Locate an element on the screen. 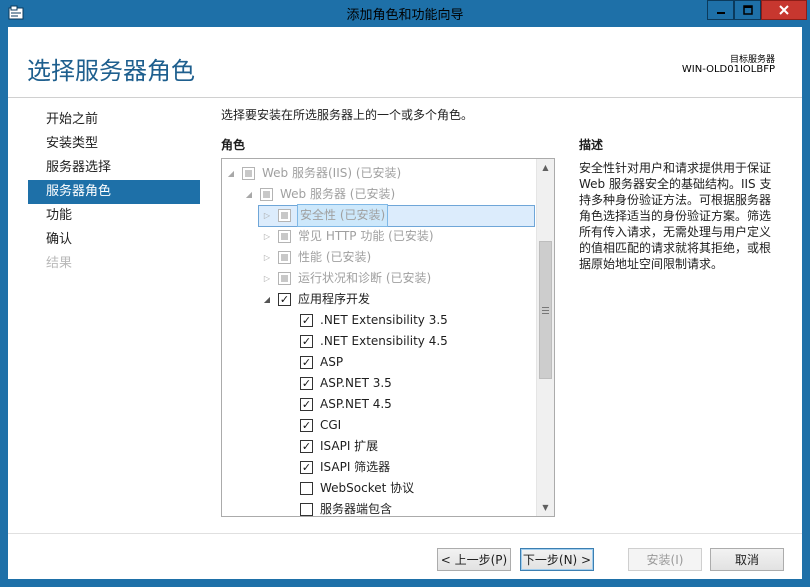 The width and height of the screenshot is (810, 587). maximize-button is located at coordinates (747, 10).